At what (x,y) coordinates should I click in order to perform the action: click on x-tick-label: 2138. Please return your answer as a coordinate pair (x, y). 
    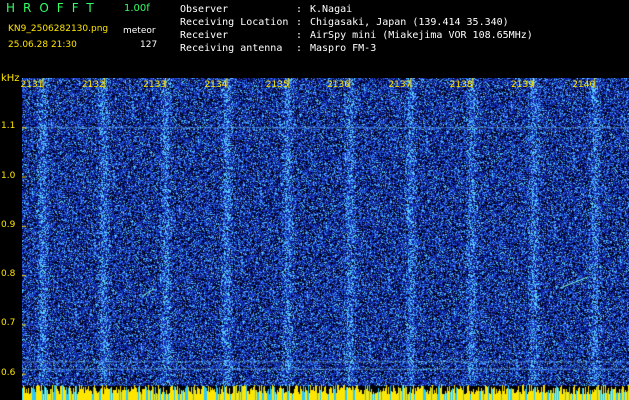
    Looking at the image, I should click on (461, 85).